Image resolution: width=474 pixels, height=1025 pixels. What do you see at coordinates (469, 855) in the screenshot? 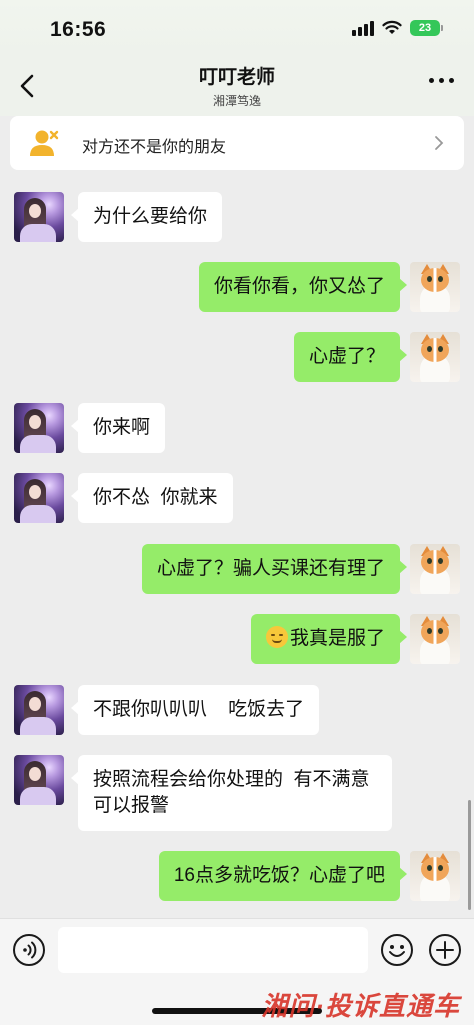
I see `scrollbar` at bounding box center [469, 855].